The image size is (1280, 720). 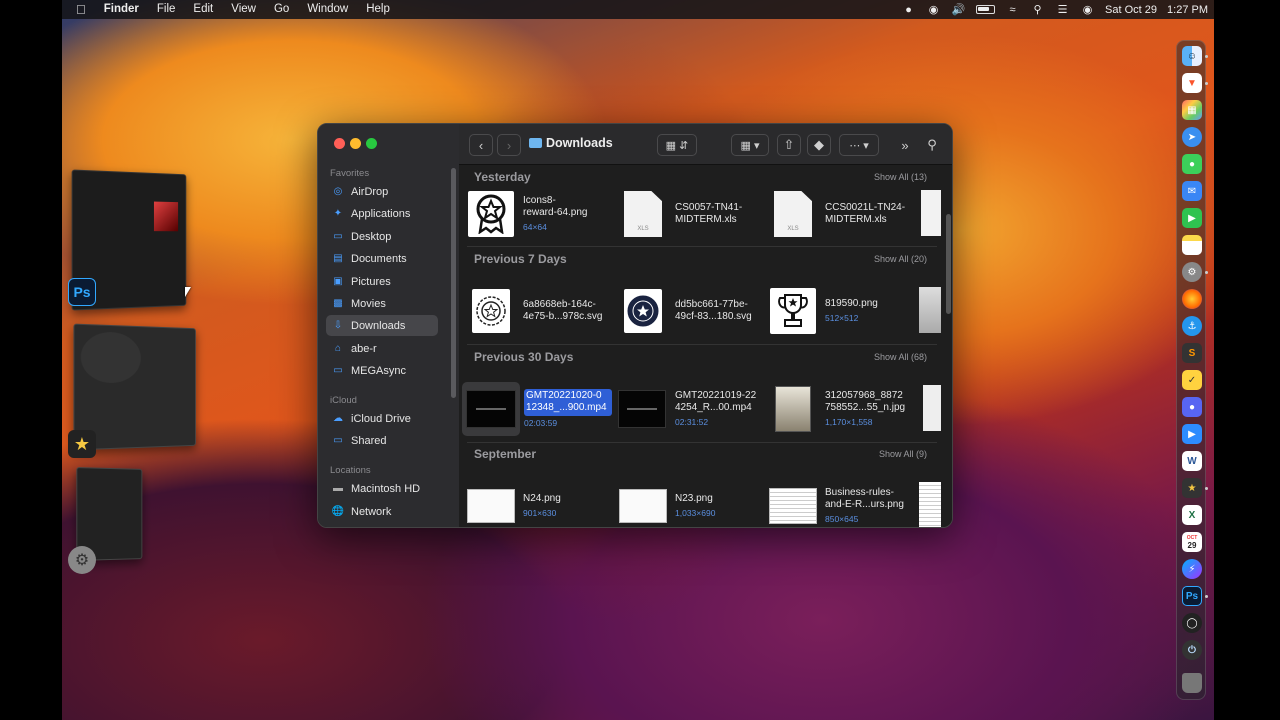 What do you see at coordinates (382, 348) in the screenshot?
I see `sidebar-item-abe-r: ⌂ abe-r` at bounding box center [382, 348].